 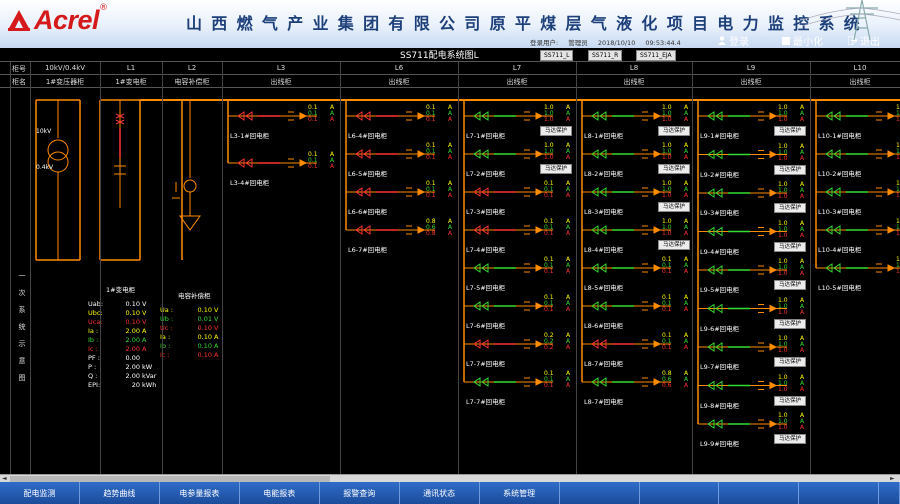 What do you see at coordinates (93, 375) in the screenshot?
I see `measure-k: Q :` at bounding box center [93, 375].